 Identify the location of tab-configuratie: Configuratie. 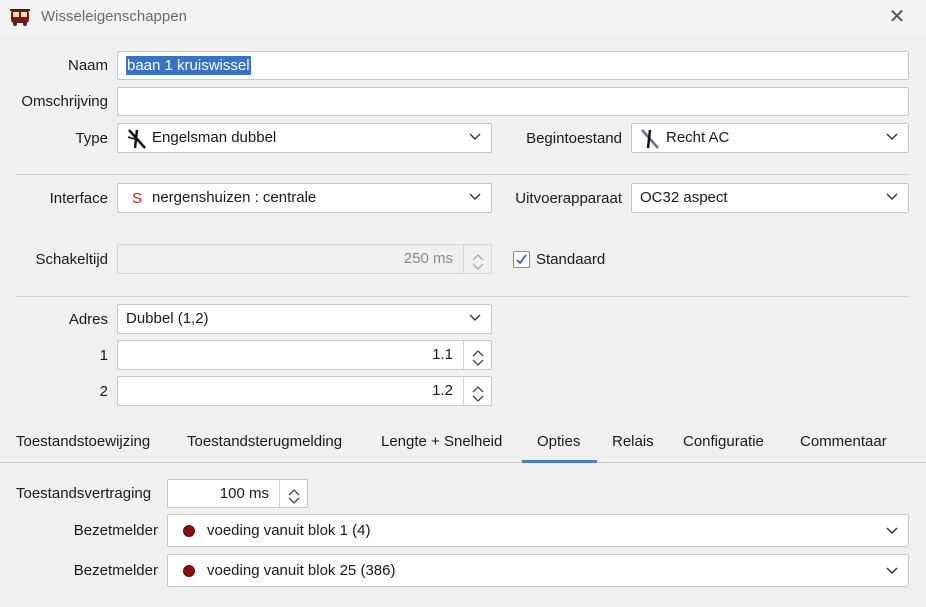
(723, 441).